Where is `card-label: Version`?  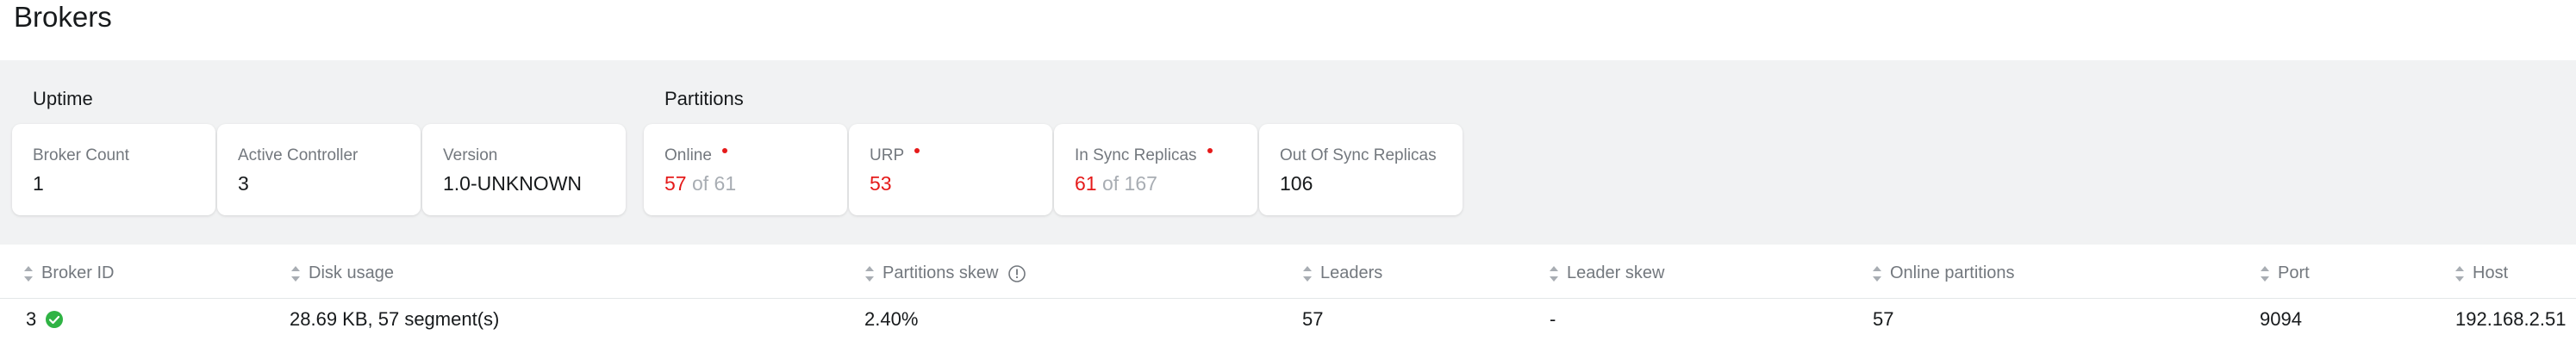 card-label: Version is located at coordinates (470, 155).